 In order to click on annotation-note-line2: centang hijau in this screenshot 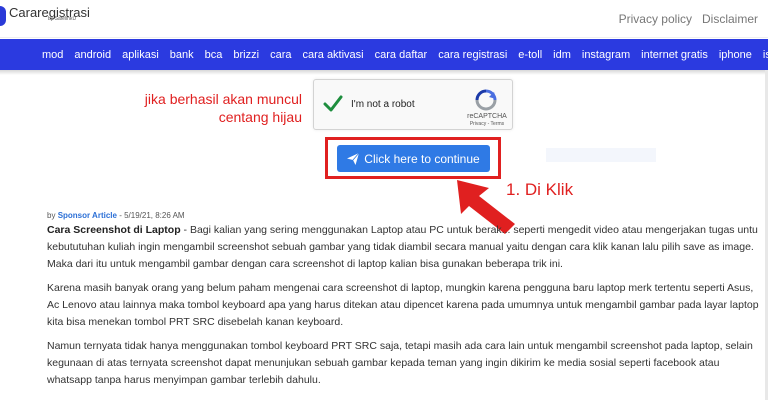, I will do `click(260, 117)`.